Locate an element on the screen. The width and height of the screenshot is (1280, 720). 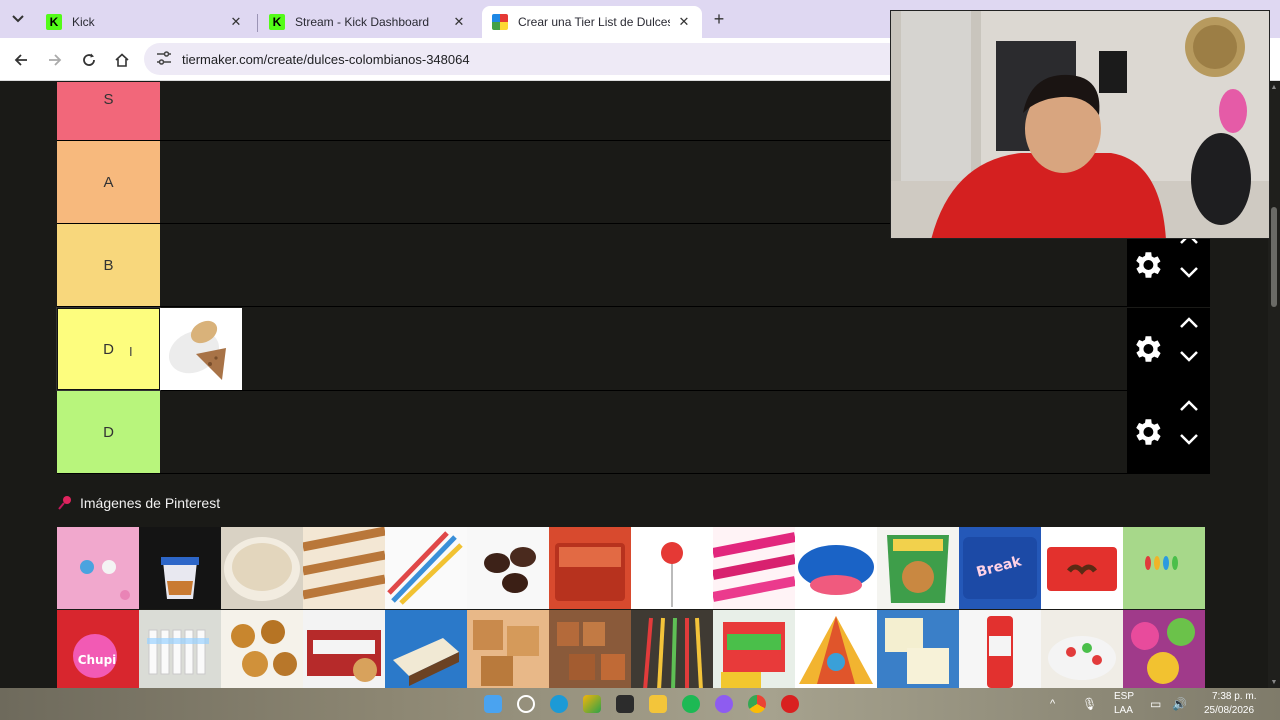
windows-start-icon is located at coordinates (493, 704).